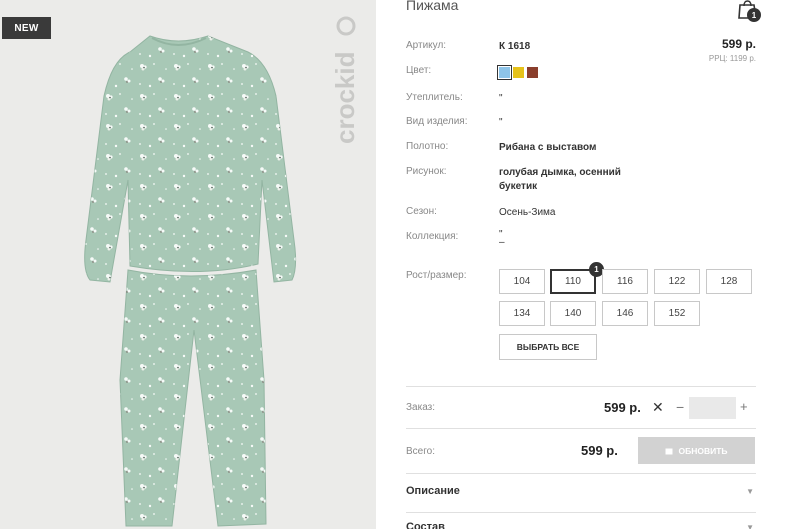  I want to click on remove-icon: ✕, so click(658, 407).